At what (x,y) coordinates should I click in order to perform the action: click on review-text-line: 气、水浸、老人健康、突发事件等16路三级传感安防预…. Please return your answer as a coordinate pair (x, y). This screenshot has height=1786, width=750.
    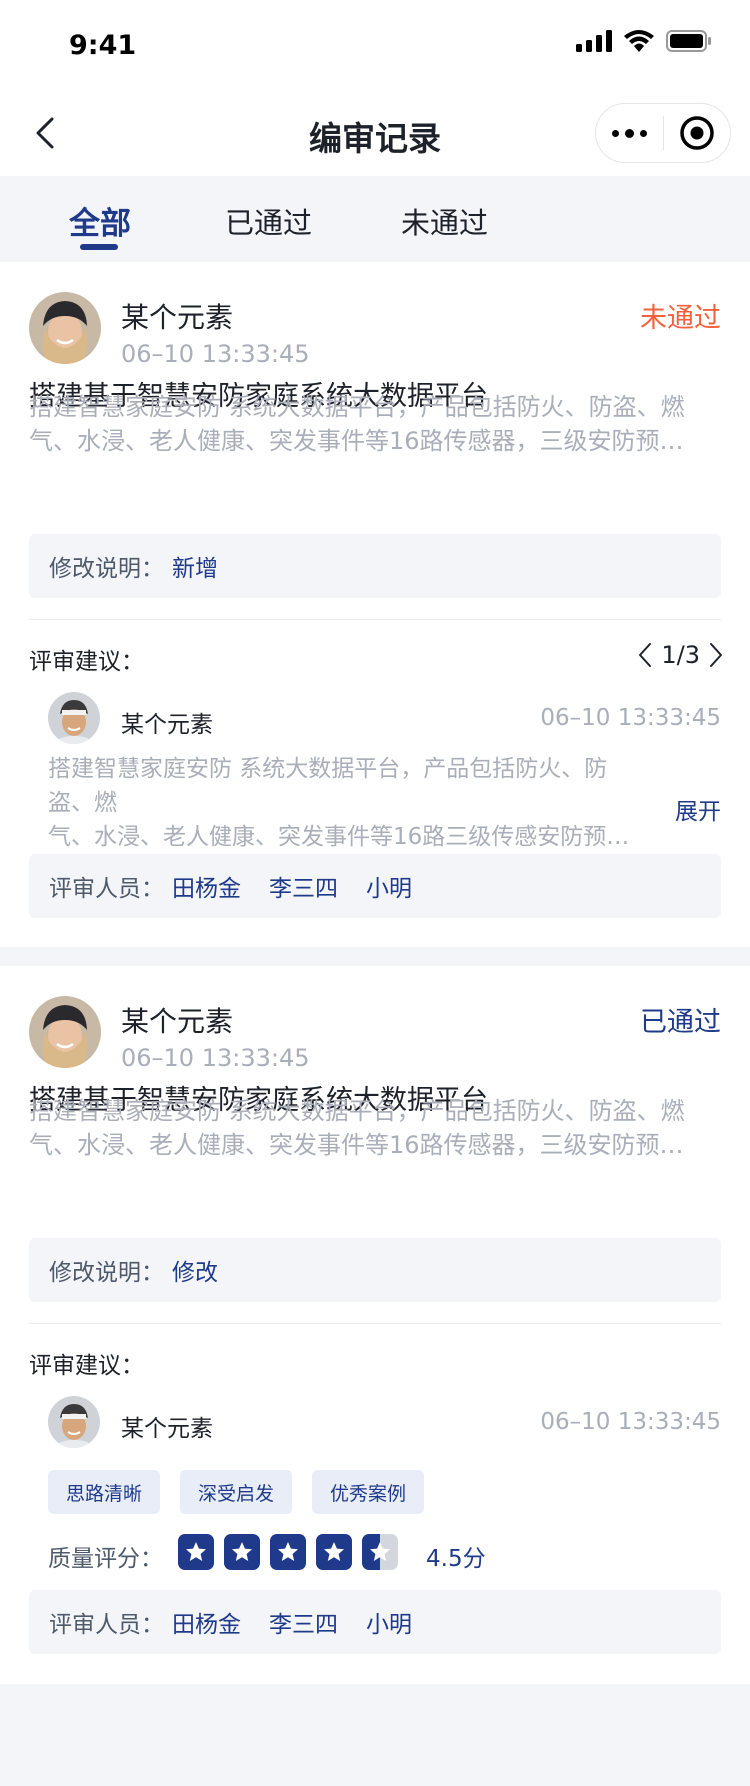
    Looking at the image, I should click on (339, 837).